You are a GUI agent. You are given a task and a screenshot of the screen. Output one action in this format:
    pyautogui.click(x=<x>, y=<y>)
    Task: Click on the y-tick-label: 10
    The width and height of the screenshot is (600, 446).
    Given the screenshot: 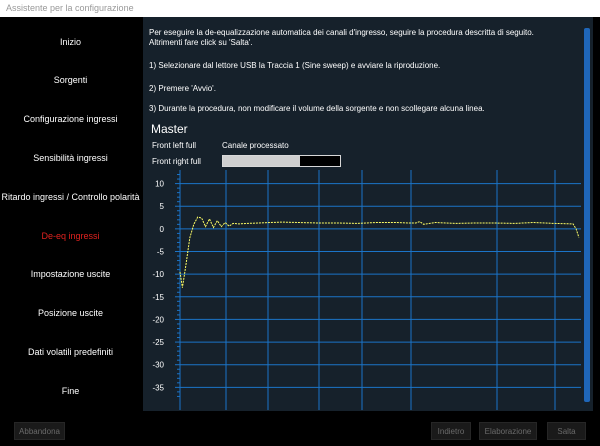 What is the action you would take?
    pyautogui.click(x=159, y=184)
    